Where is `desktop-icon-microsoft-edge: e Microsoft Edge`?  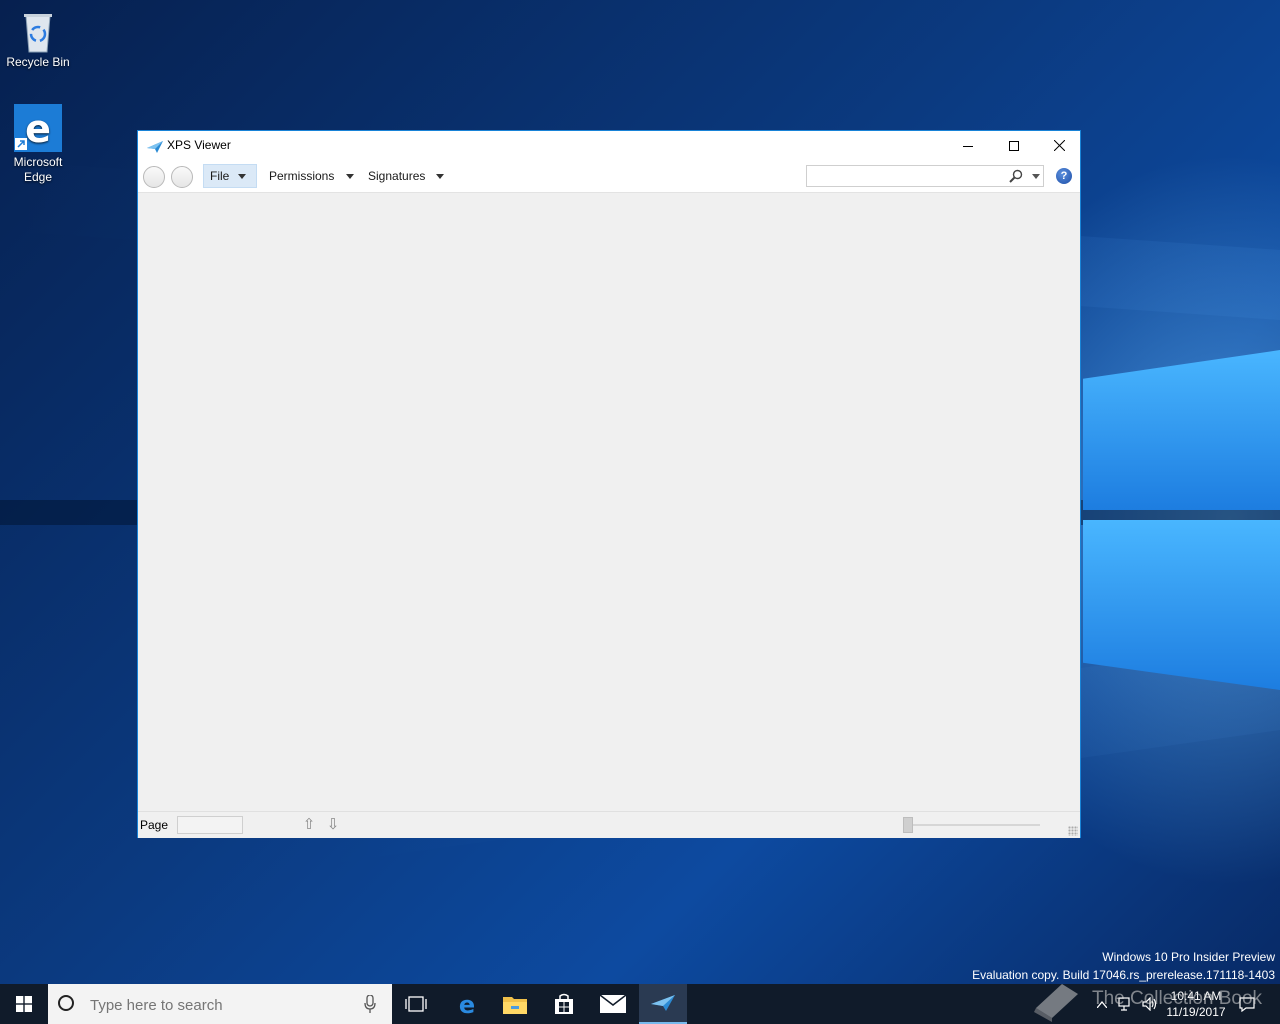
desktop-icon-microsoft-edge: e Microsoft Edge is located at coordinates (38, 144).